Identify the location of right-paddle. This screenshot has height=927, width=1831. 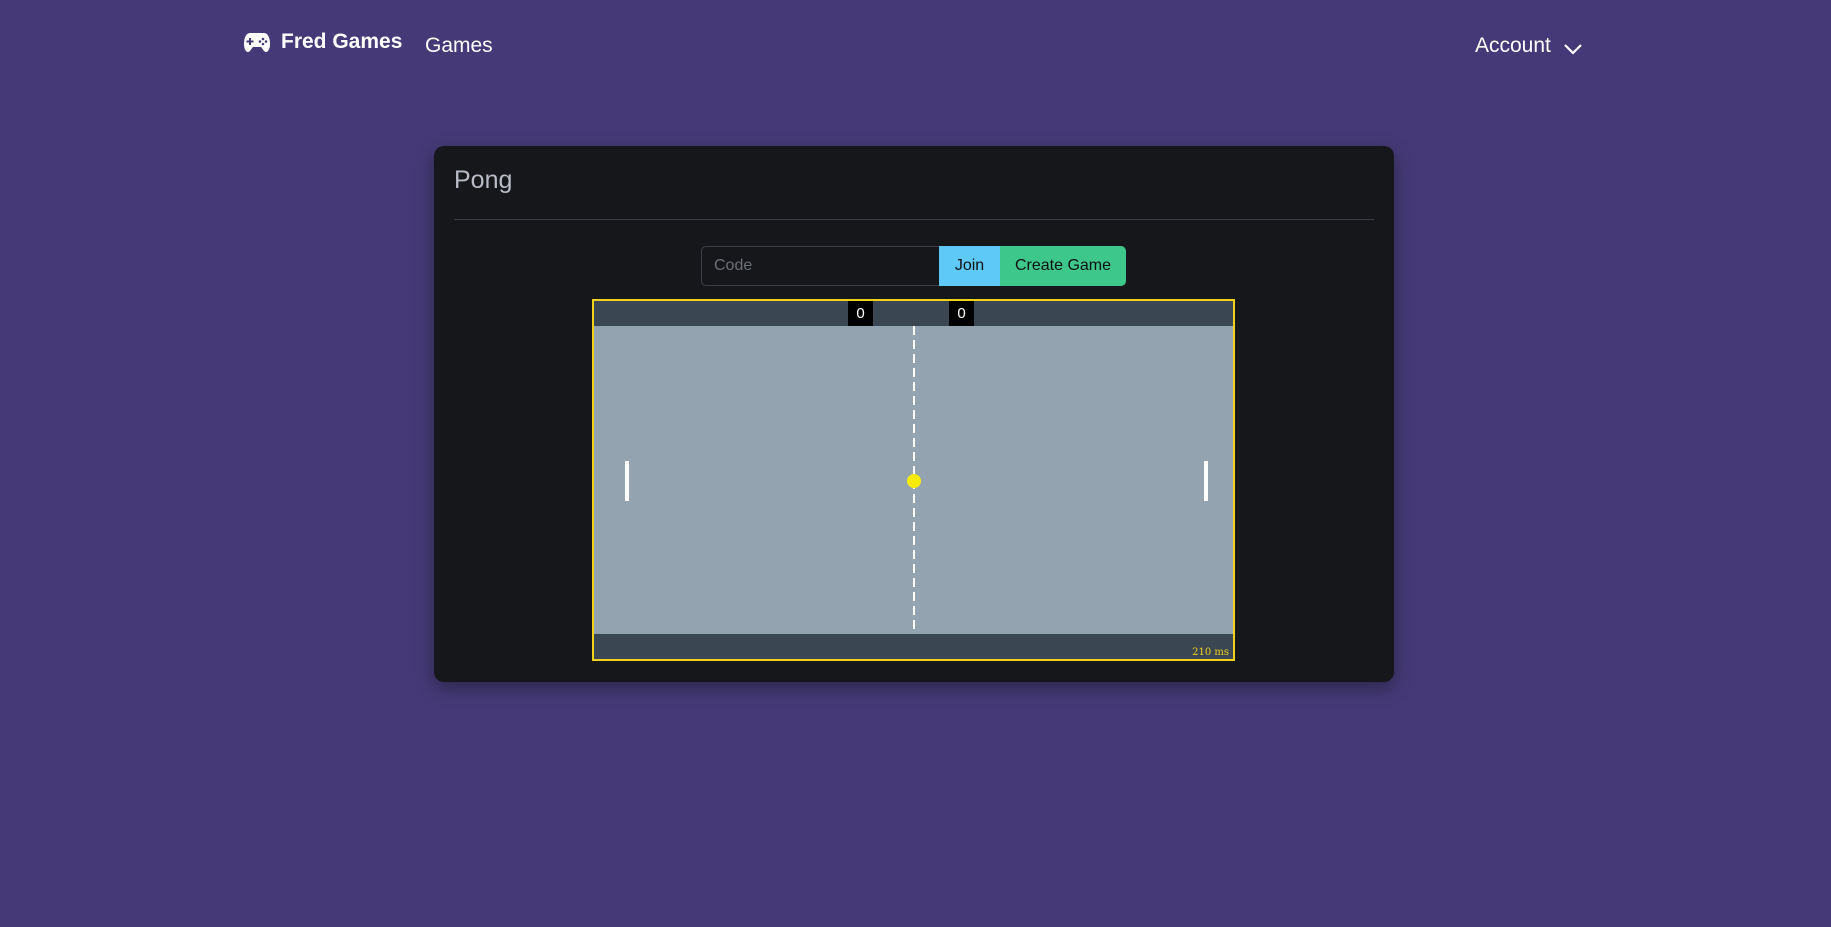
(1206, 481).